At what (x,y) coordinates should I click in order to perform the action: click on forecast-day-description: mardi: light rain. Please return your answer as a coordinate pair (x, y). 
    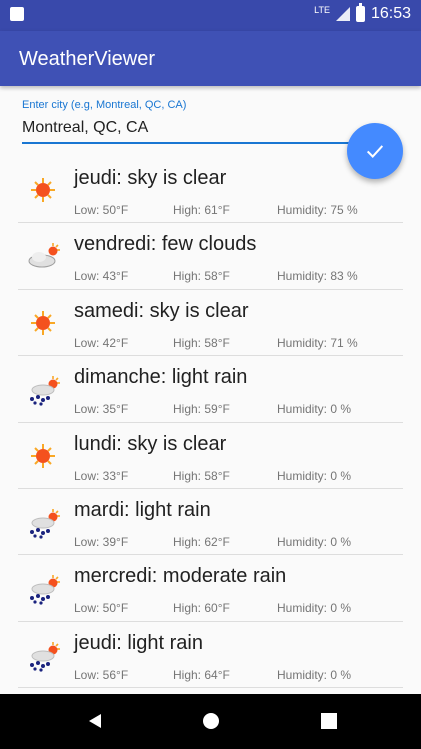
    Looking at the image, I should click on (142, 509).